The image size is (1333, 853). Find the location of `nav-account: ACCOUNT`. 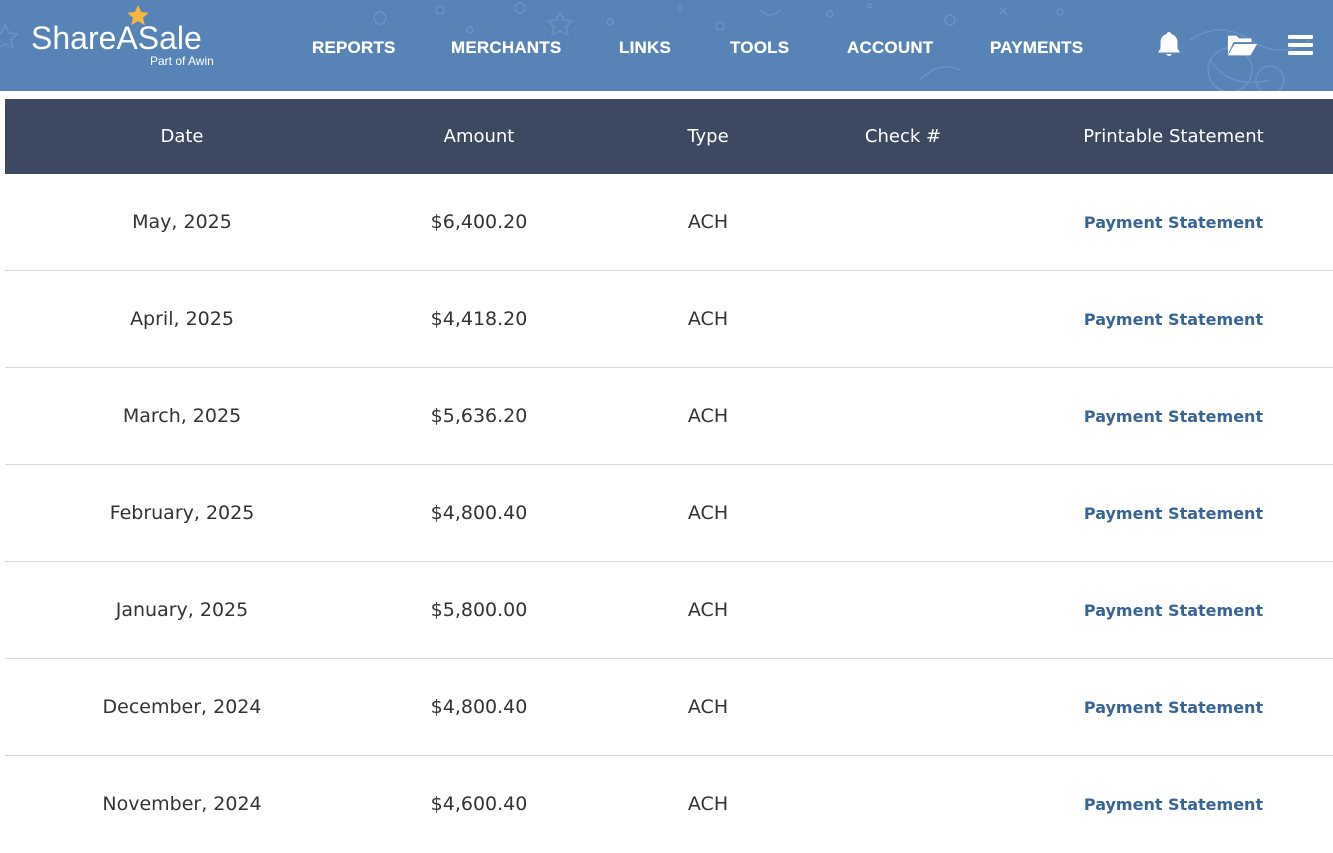

nav-account: ACCOUNT is located at coordinates (890, 48).